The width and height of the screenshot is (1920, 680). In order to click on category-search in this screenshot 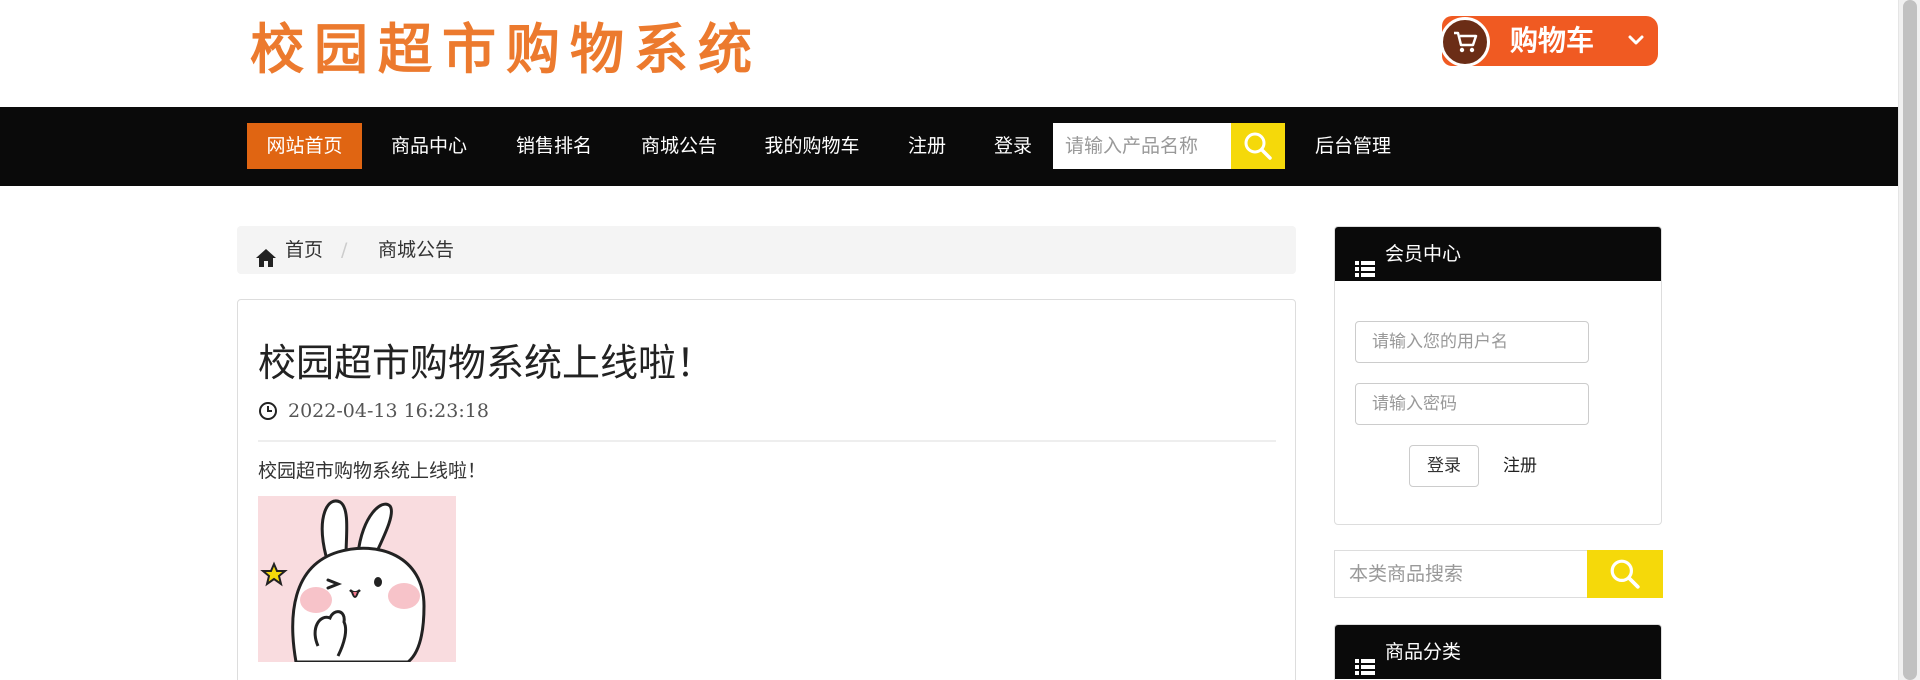, I will do `click(1498, 574)`.